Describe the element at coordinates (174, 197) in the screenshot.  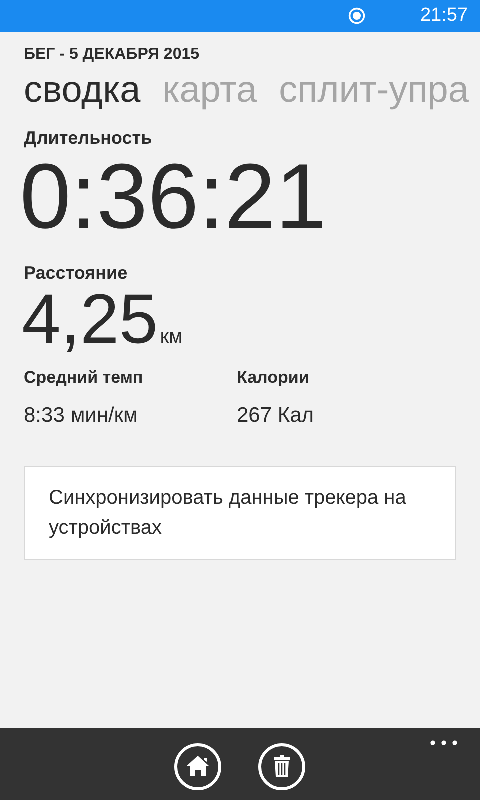
I see `duration-value: 0:36:21` at that location.